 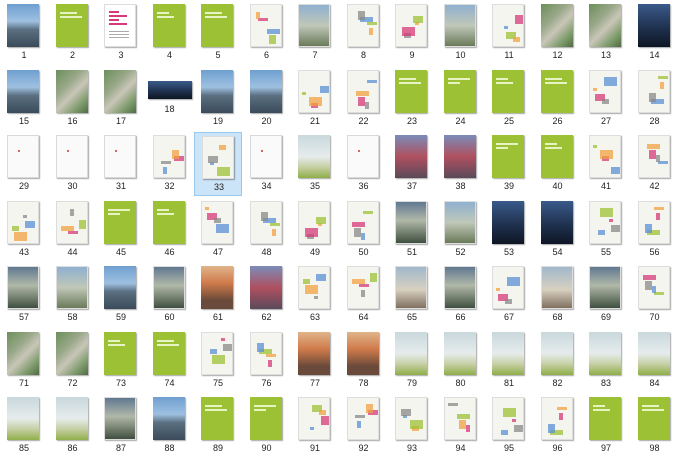 I want to click on page-thumbnail: 59, so click(x=121, y=295).